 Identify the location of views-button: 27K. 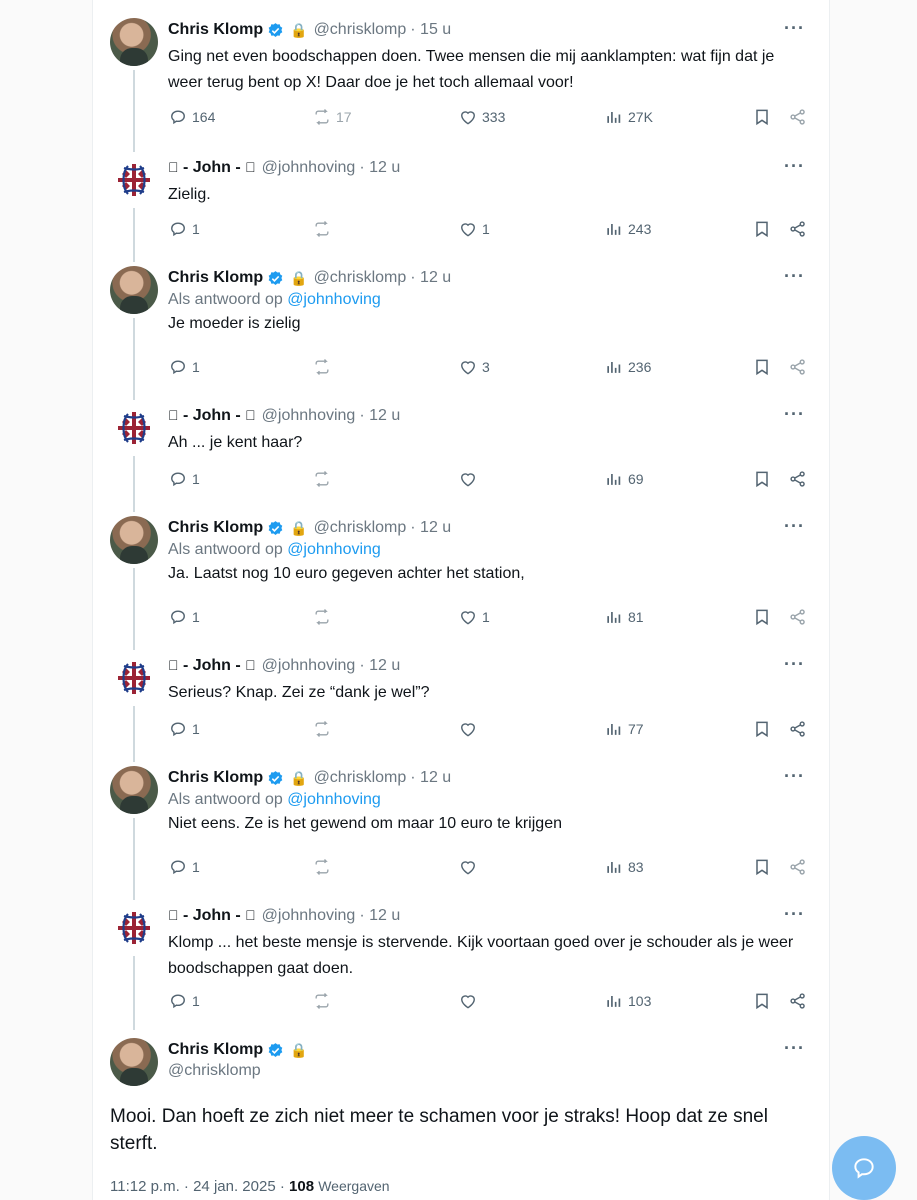
(628, 117).